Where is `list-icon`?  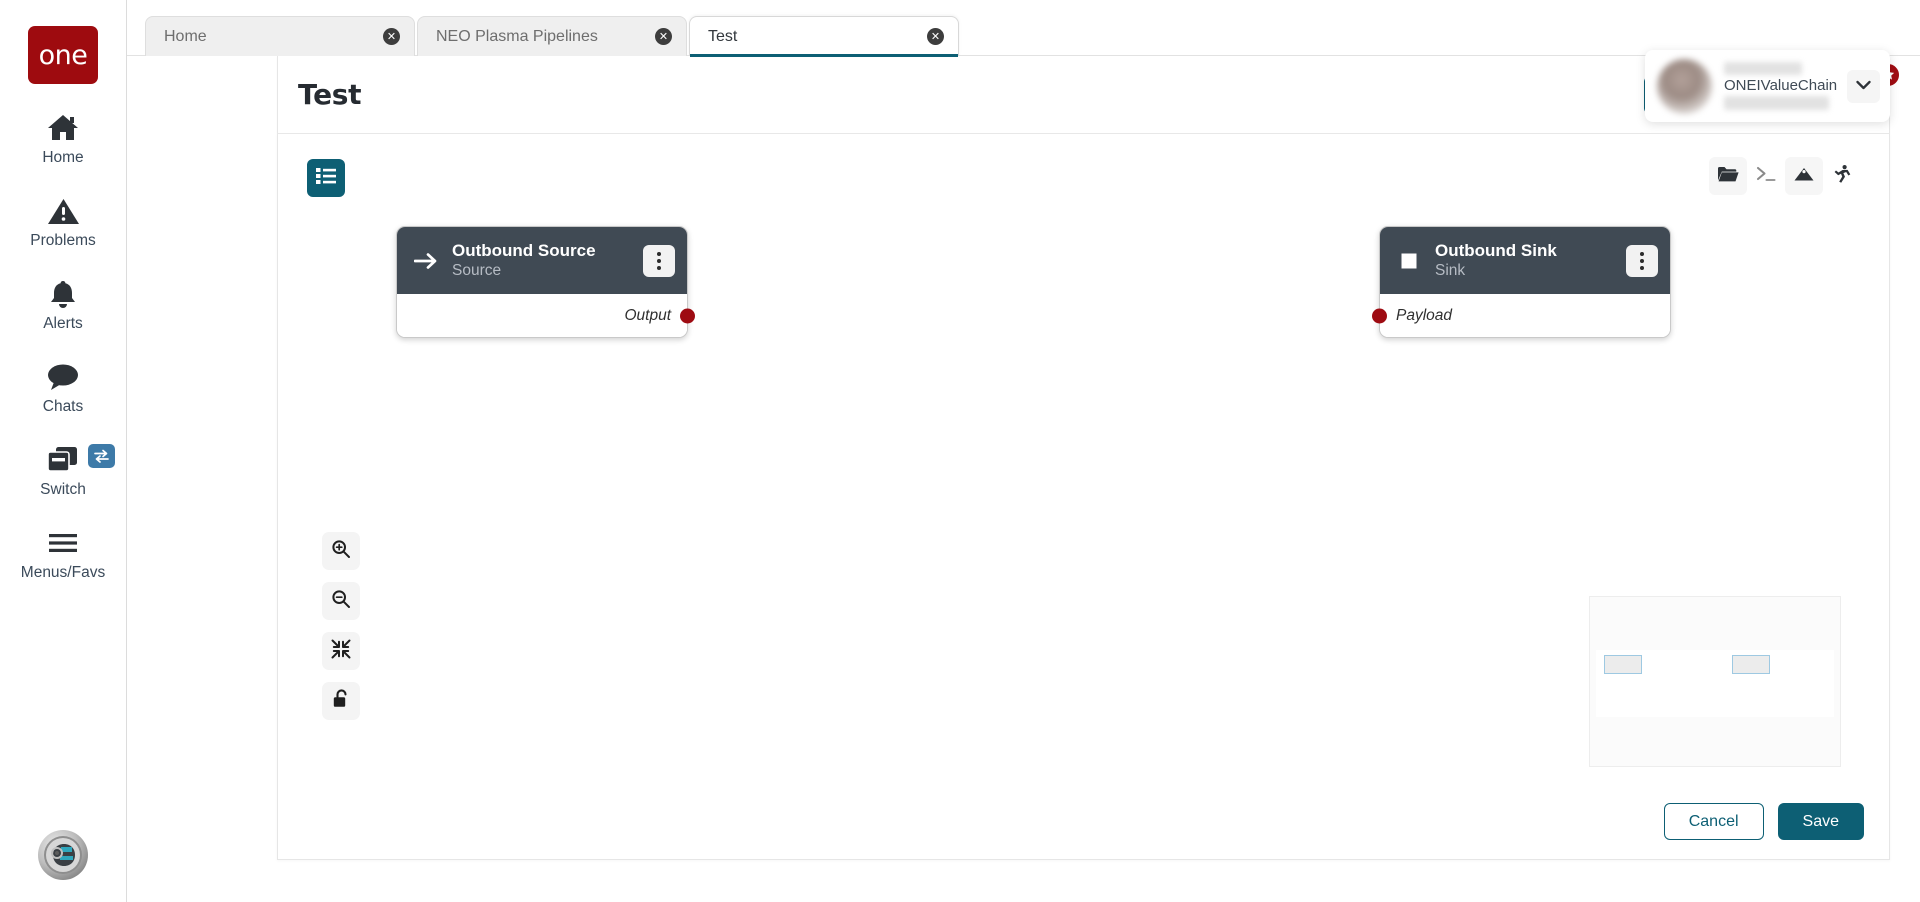
list-icon is located at coordinates (326, 178).